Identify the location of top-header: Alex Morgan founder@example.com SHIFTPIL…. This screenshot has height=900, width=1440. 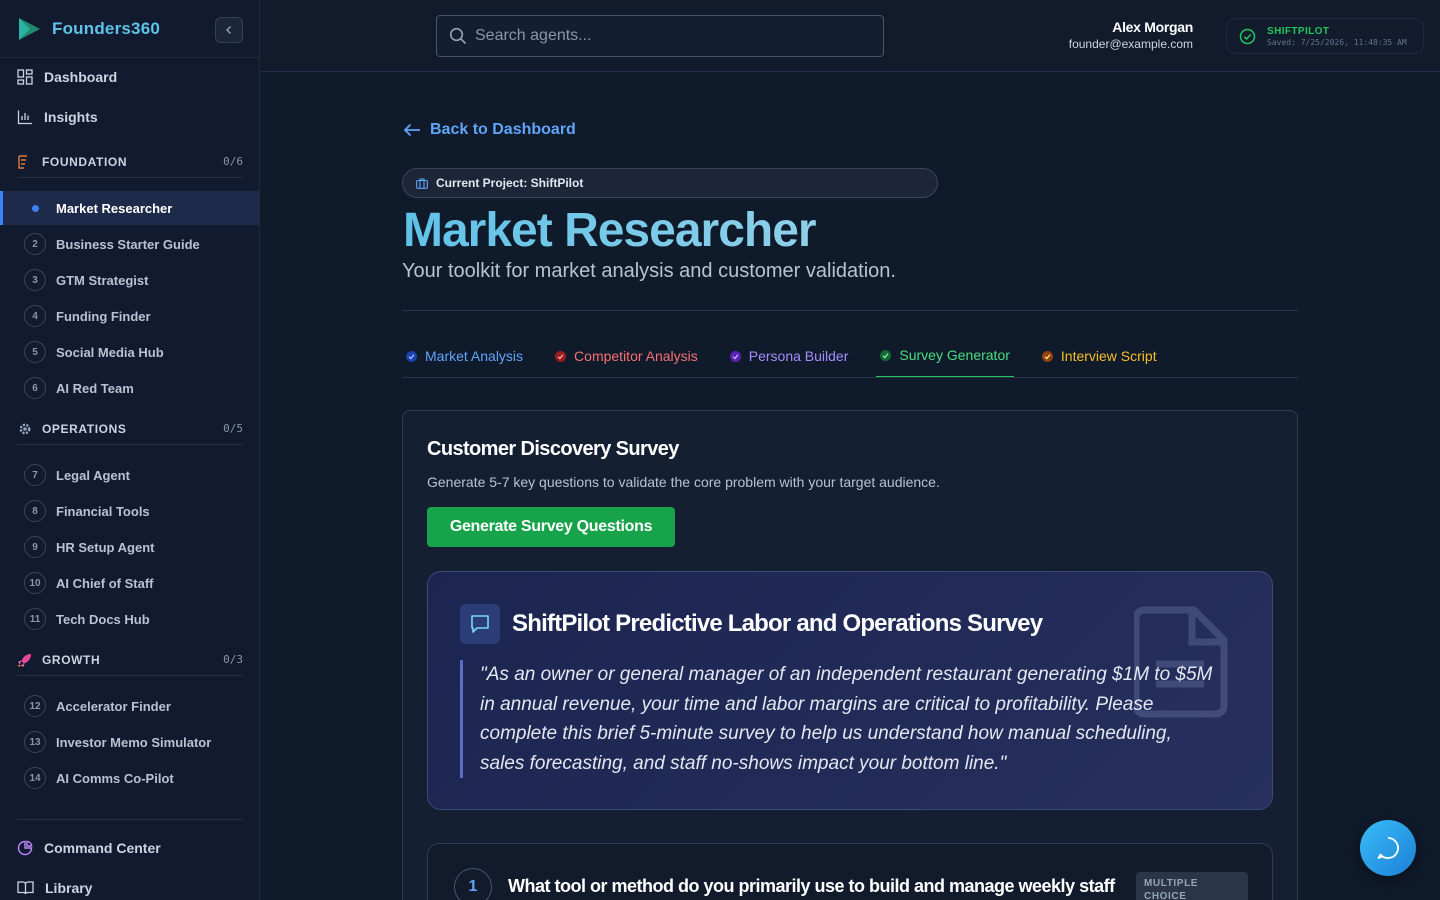
(850, 36).